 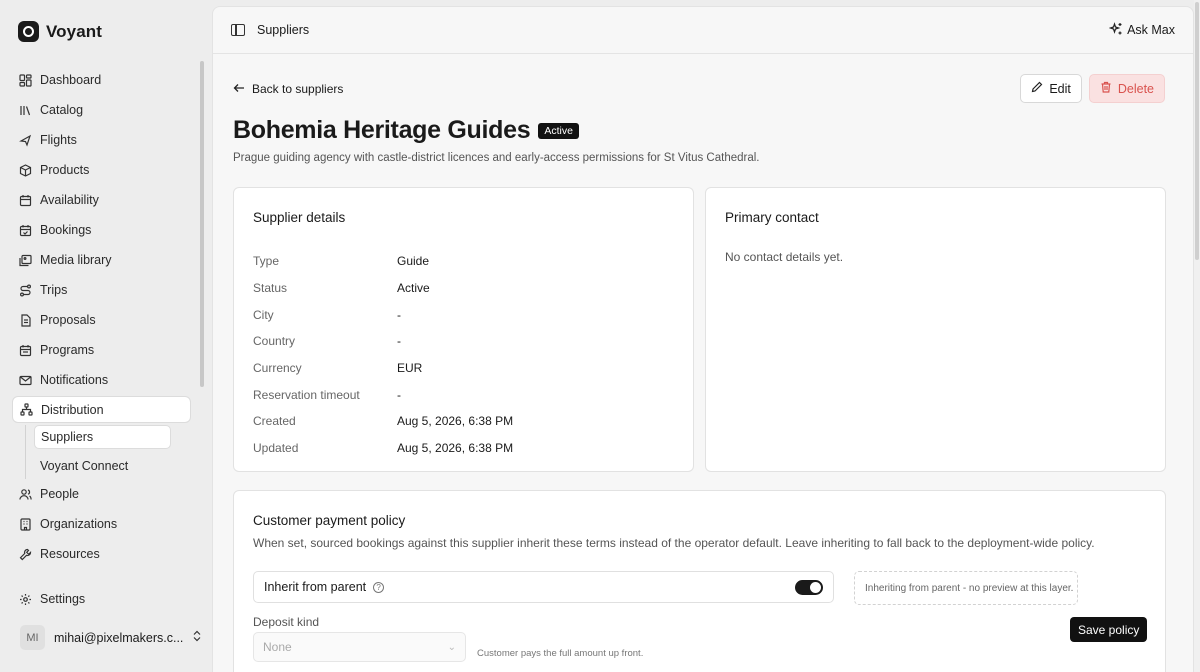 What do you see at coordinates (383, 421) in the screenshot?
I see `detail-row: Created Aug 5, 2026, 6:38 PM` at bounding box center [383, 421].